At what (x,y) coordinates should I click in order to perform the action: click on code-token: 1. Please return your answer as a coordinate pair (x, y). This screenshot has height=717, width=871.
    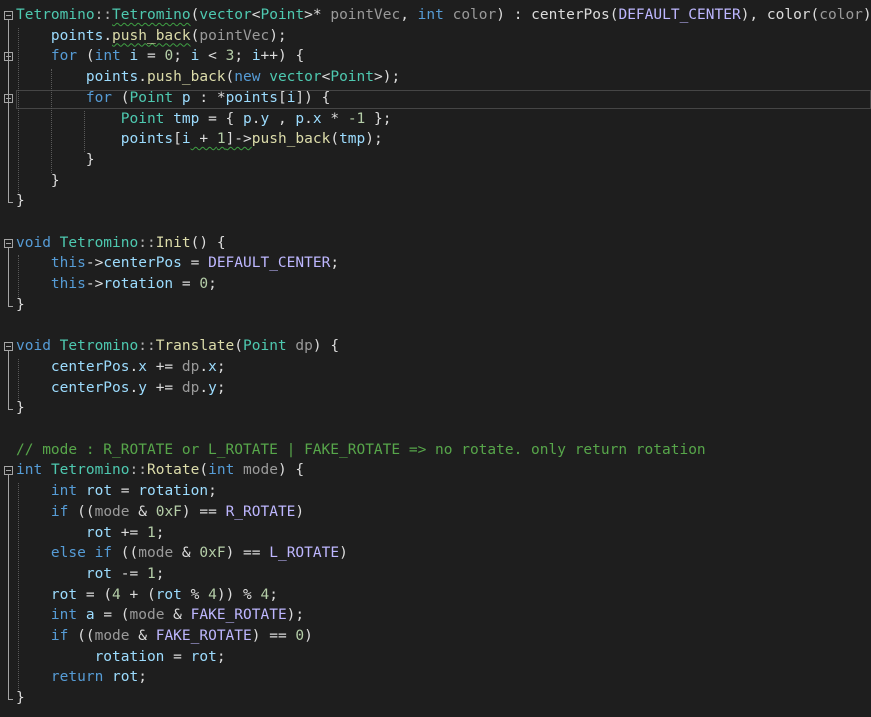
    Looking at the image, I should click on (151, 532).